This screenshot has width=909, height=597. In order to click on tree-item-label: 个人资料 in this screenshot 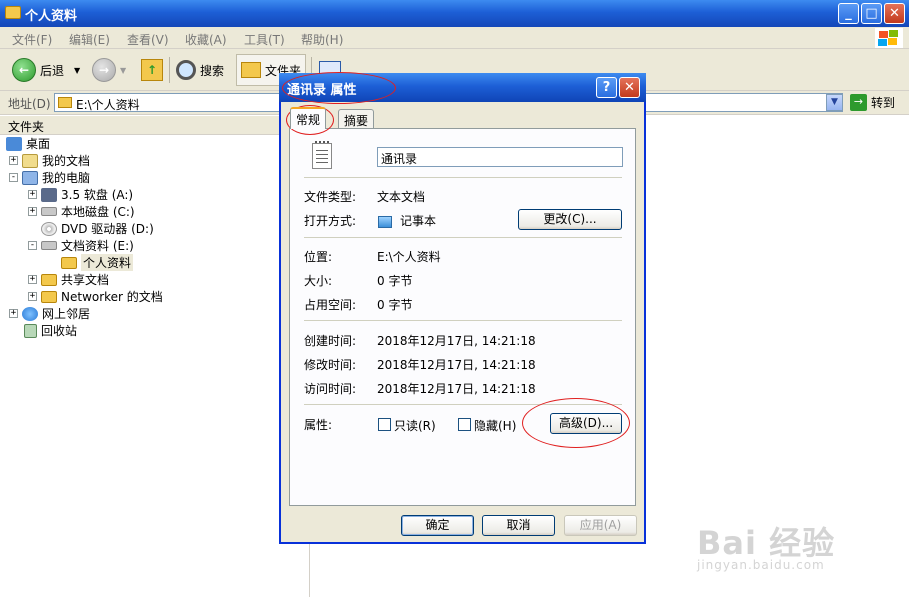, I will do `click(107, 262)`.